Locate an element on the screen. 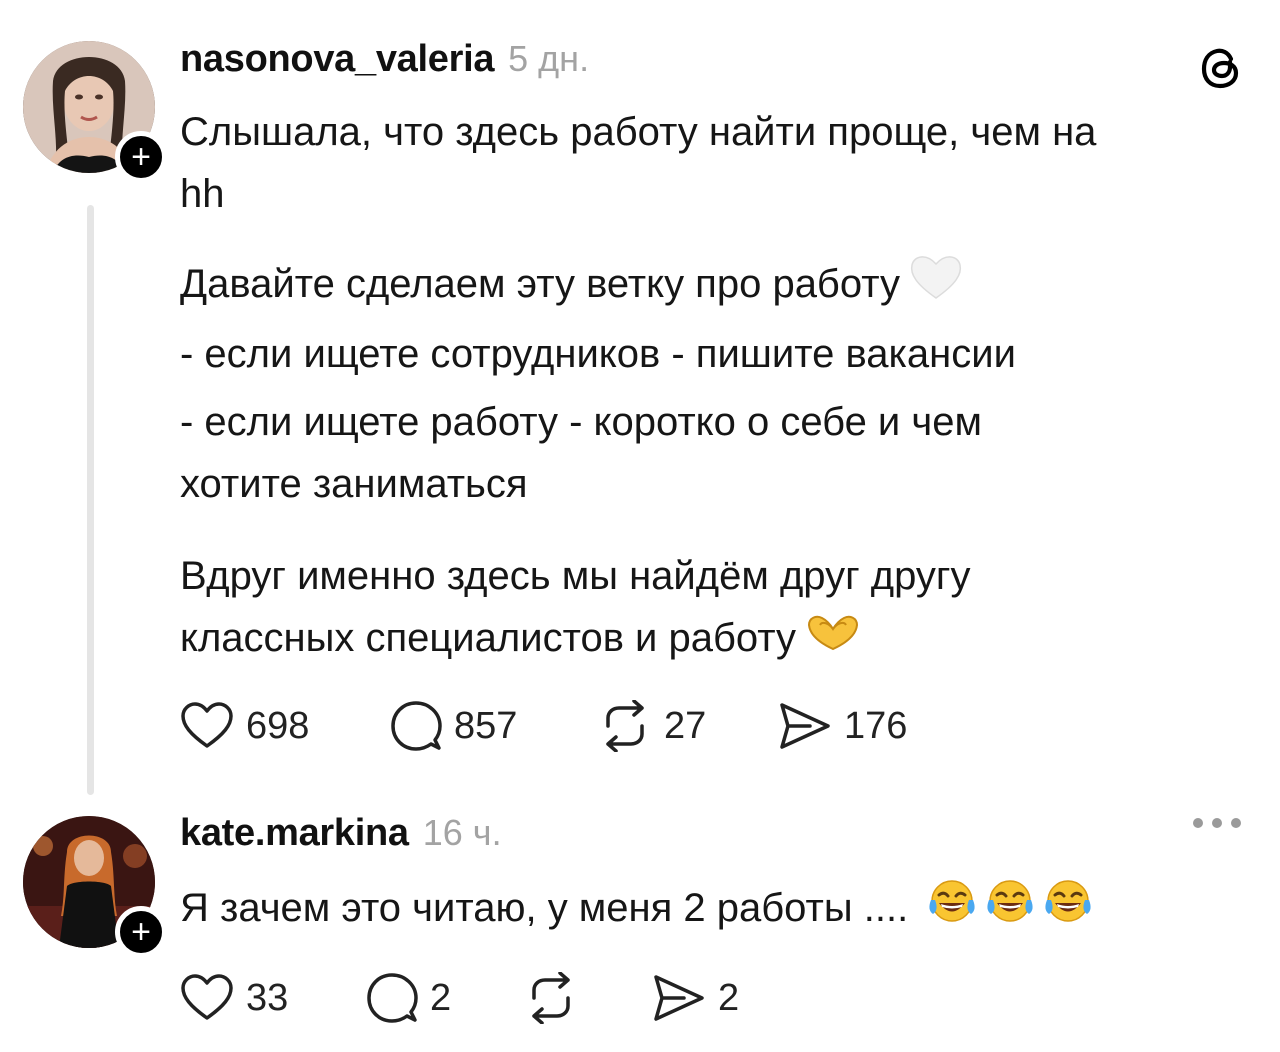 This screenshot has width=1280, height=1052. post-text-line: Давайте сделаем эту ветку про работу is located at coordinates (572, 286).